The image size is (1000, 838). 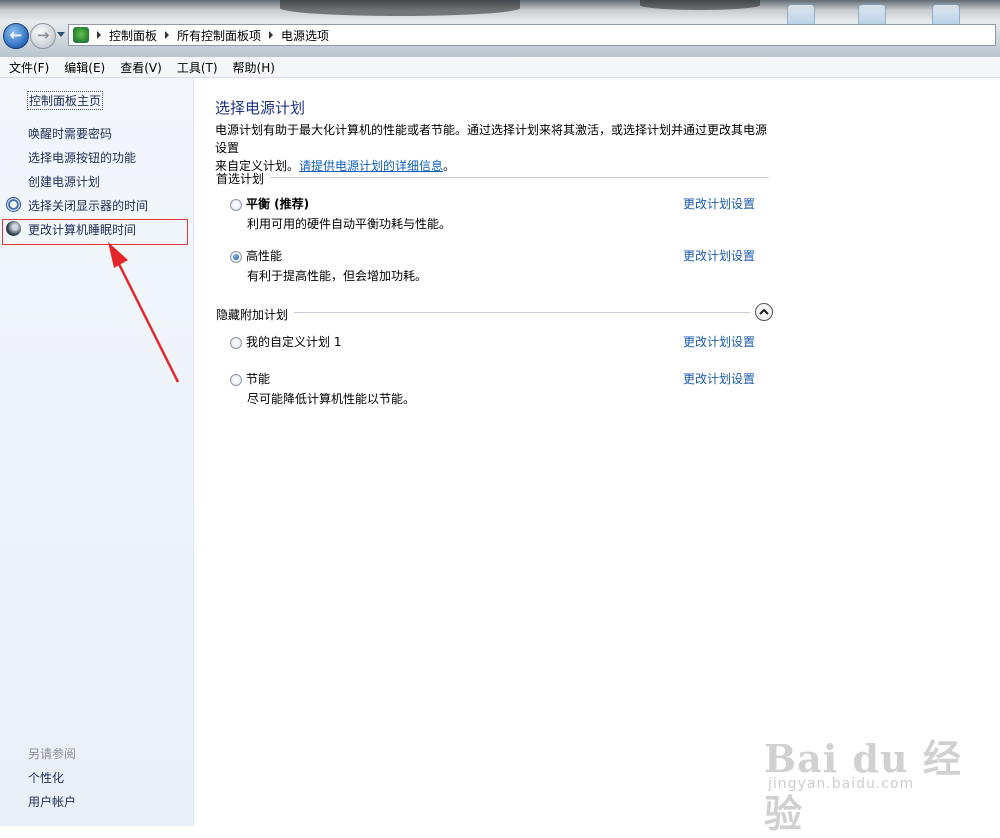 What do you see at coordinates (764, 312) in the screenshot?
I see `chevron-up-icon` at bounding box center [764, 312].